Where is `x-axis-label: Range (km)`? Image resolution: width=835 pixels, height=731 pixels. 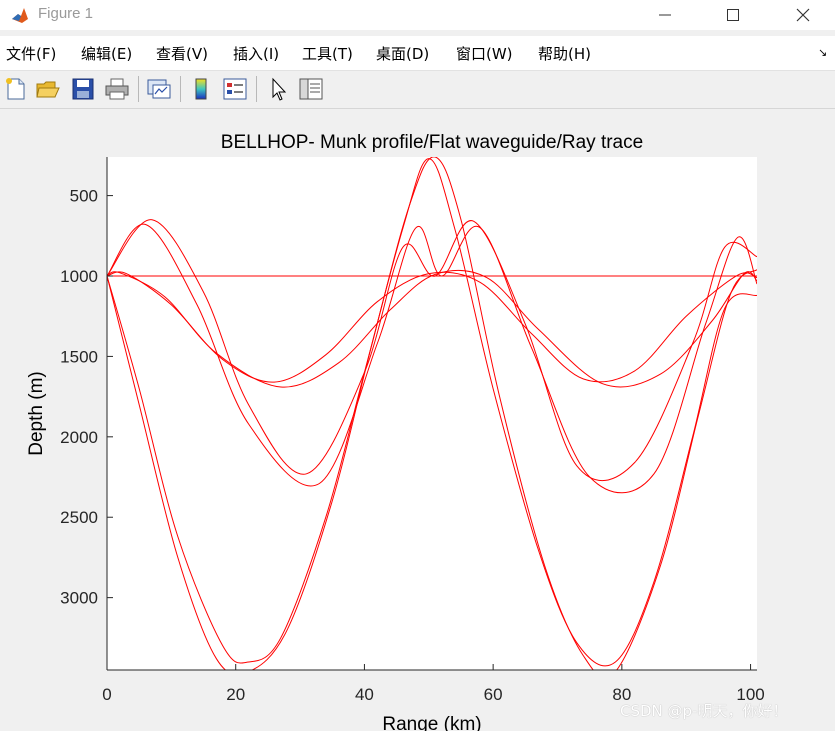 x-axis-label: Range (km) is located at coordinates (431, 722).